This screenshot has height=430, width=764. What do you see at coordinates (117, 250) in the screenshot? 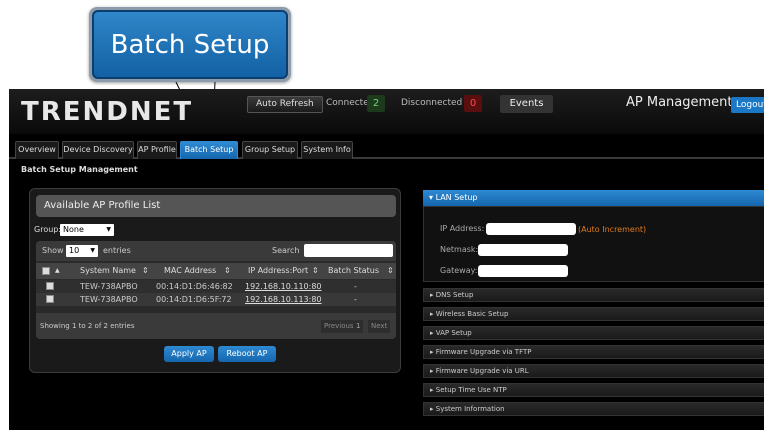
I see `entries-label: entries` at bounding box center [117, 250].